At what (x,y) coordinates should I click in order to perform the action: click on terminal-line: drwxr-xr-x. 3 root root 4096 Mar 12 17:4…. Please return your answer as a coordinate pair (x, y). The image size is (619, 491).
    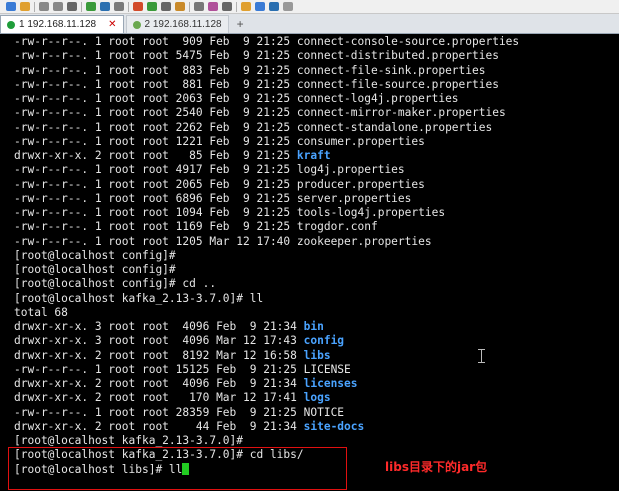
    Looking at the image, I should click on (316, 341).